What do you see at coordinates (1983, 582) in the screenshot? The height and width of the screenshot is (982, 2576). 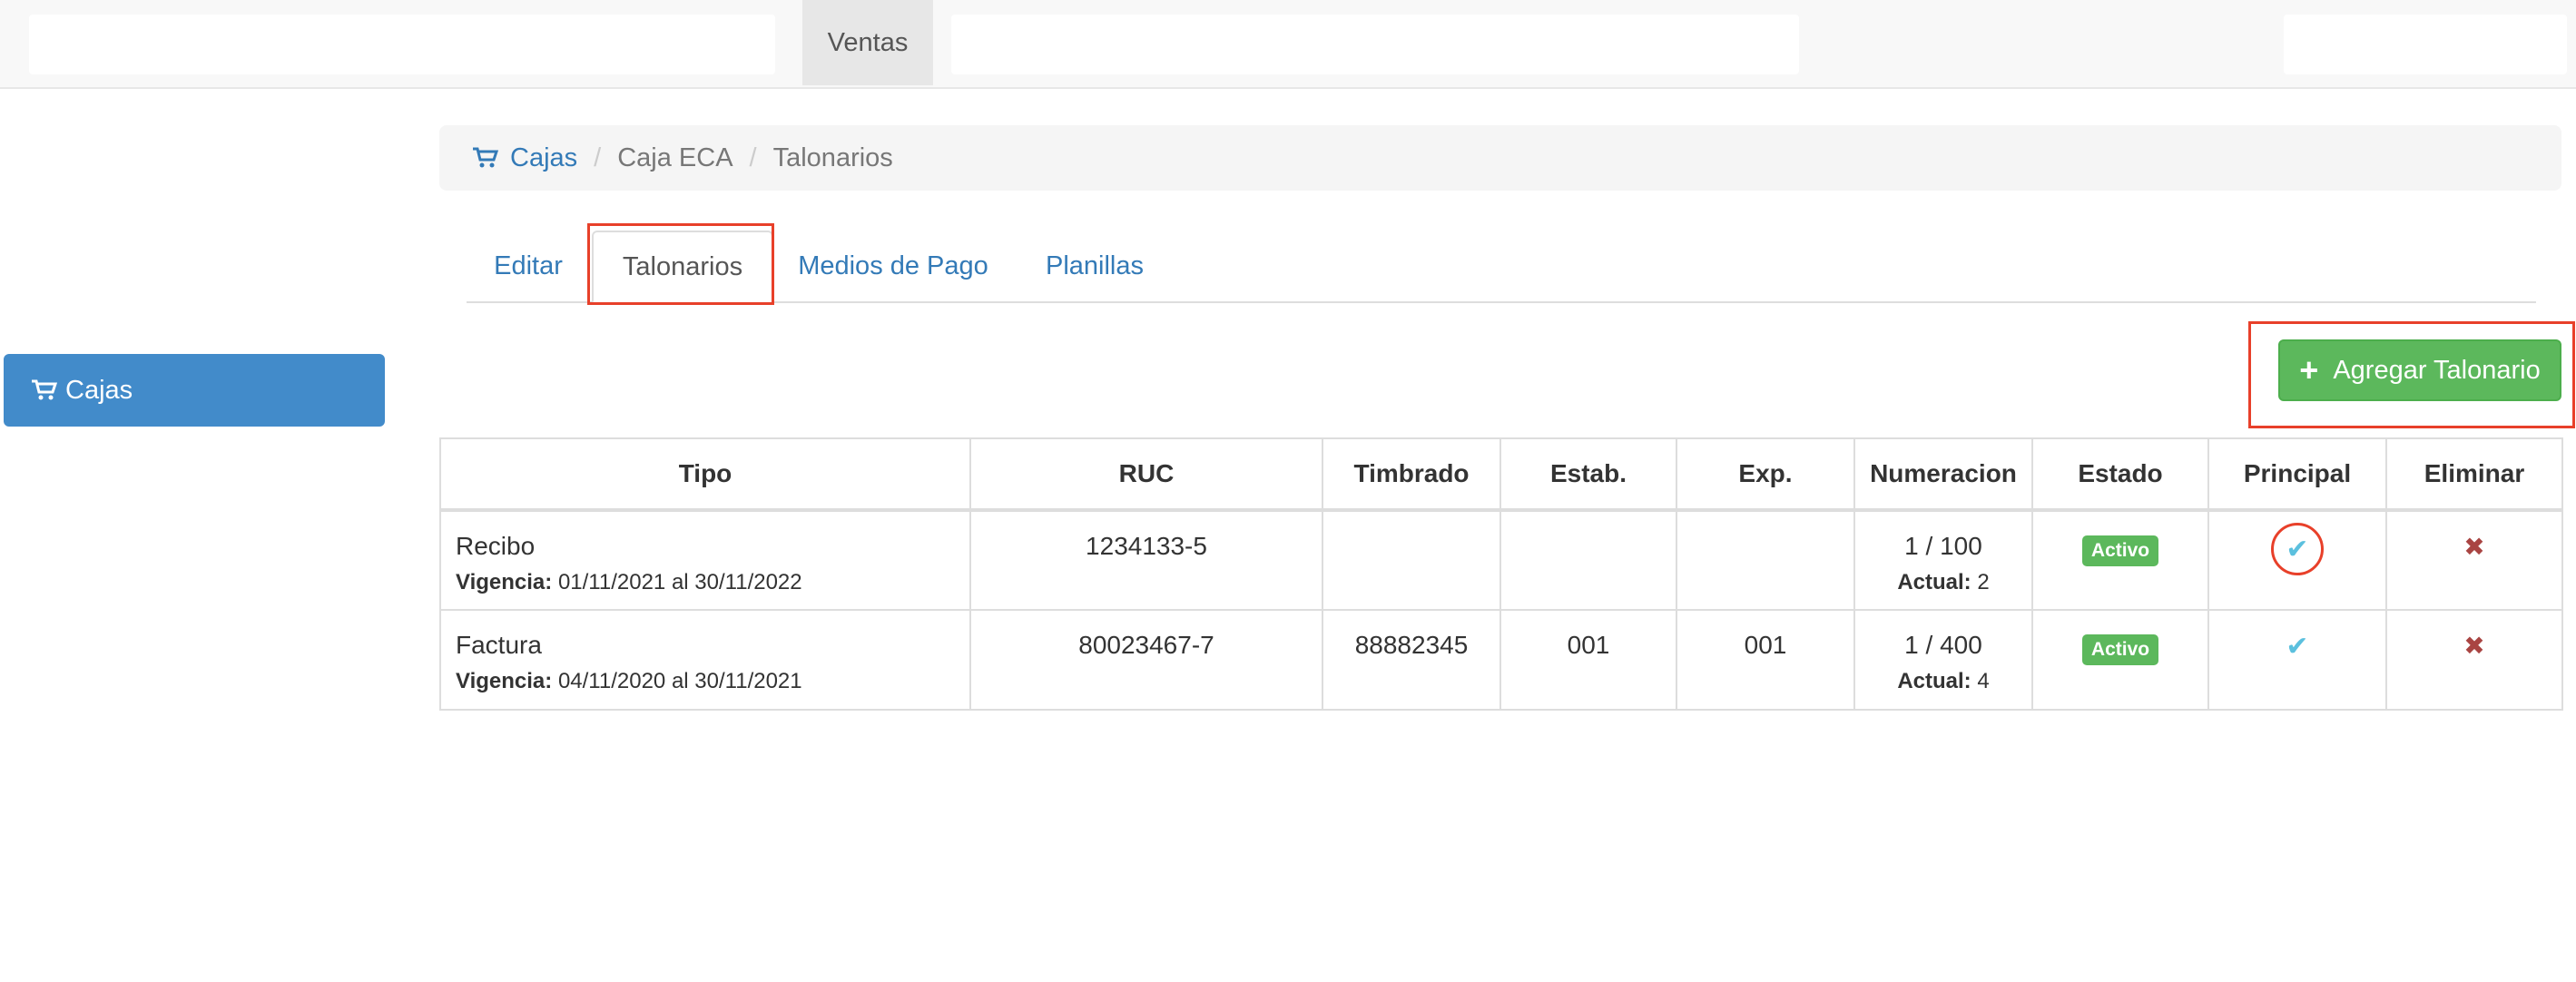 I see `actual-value: 2` at bounding box center [1983, 582].